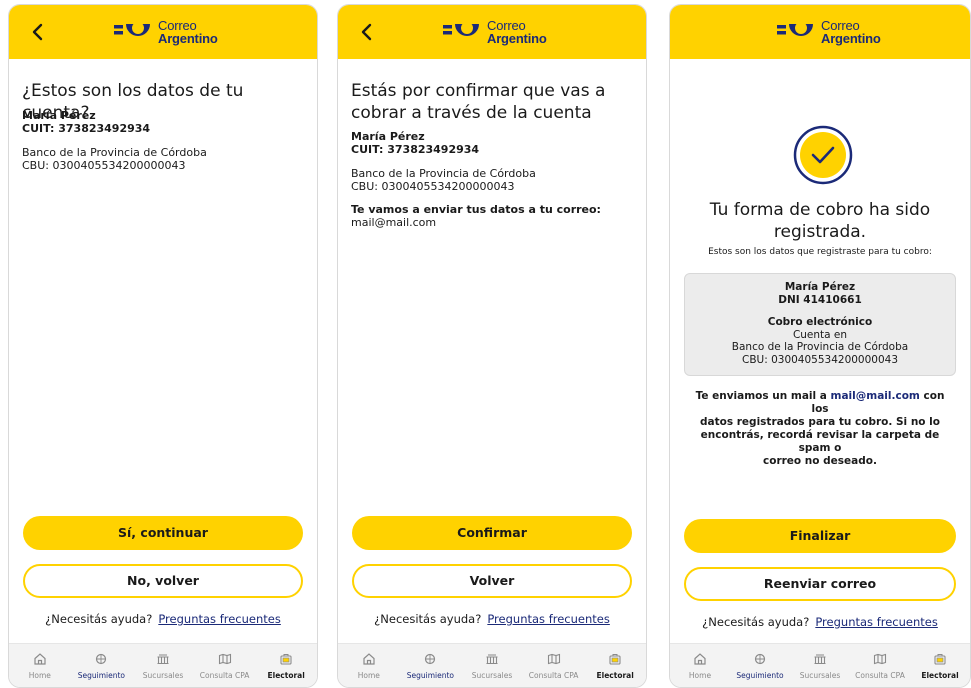 The image size is (971, 688). I want to click on resend-mail-button: Reenviar correo, so click(820, 584).